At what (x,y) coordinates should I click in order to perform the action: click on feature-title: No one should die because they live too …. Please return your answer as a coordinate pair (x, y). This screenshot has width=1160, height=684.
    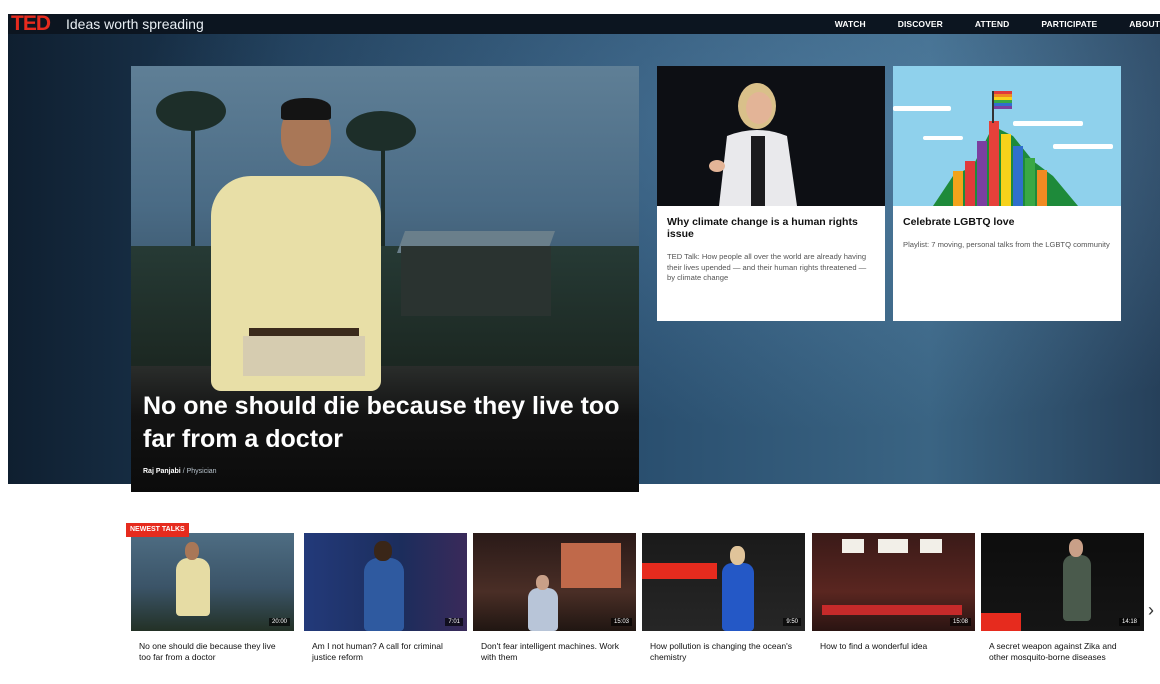
    Looking at the image, I should click on (383, 423).